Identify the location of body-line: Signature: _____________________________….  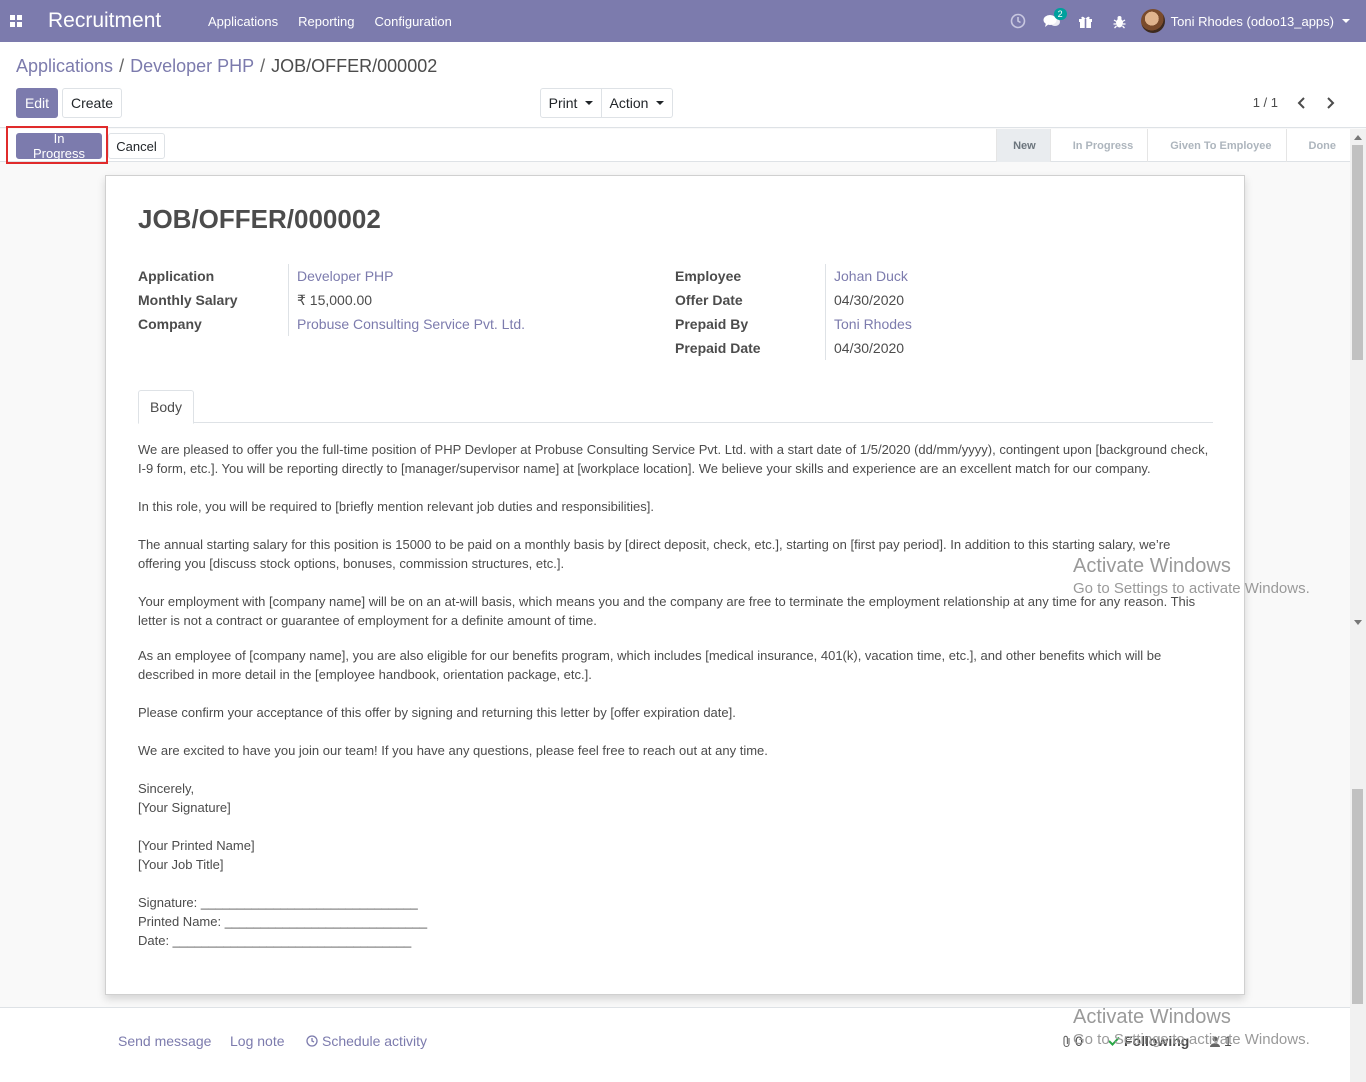
(278, 902).